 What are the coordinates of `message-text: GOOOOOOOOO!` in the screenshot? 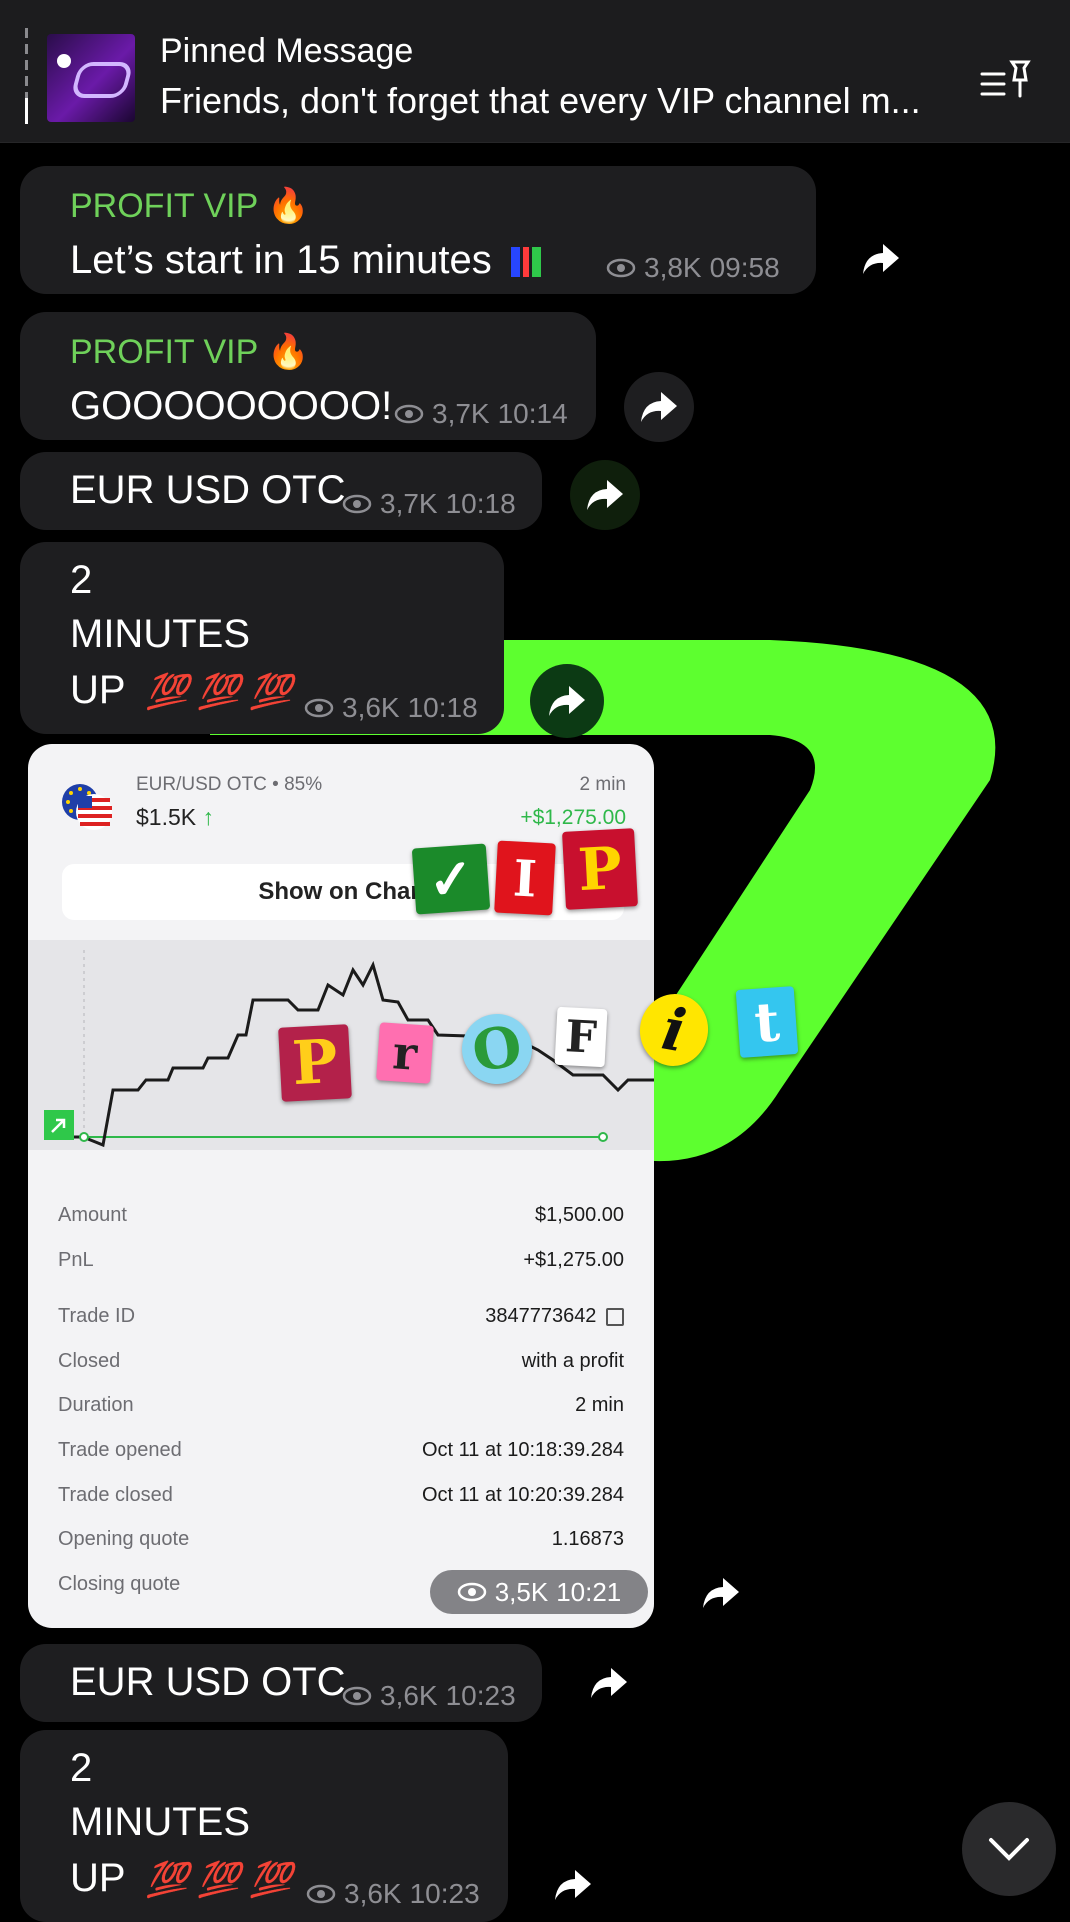 It's located at (231, 406).